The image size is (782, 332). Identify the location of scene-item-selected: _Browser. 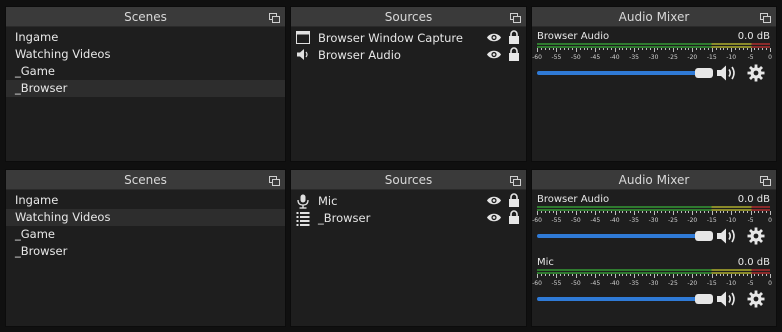
(145, 88).